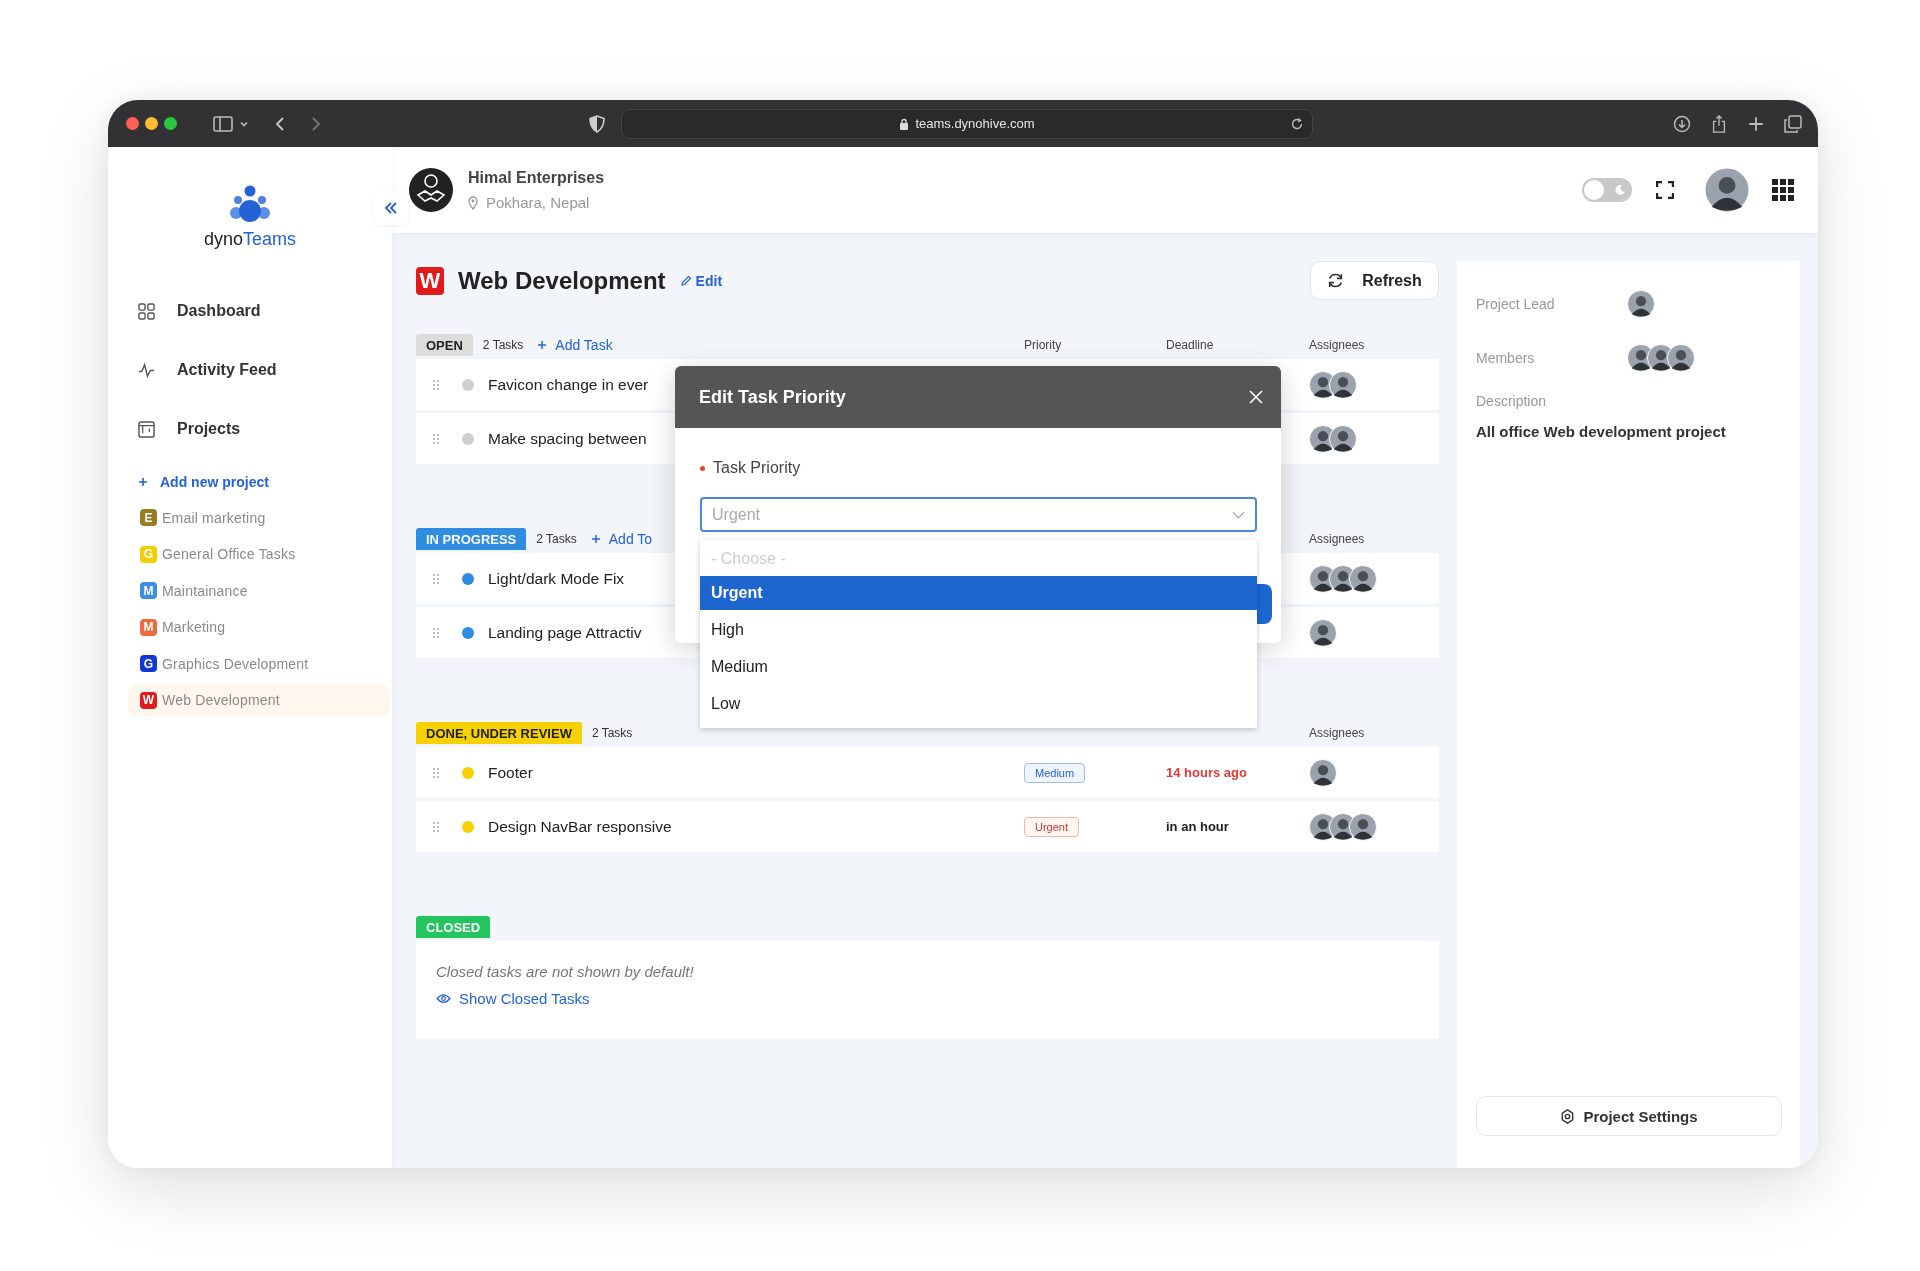 Image resolution: width=1920 pixels, height=1271 pixels. I want to click on project-name: General Office Tasks, so click(229, 554).